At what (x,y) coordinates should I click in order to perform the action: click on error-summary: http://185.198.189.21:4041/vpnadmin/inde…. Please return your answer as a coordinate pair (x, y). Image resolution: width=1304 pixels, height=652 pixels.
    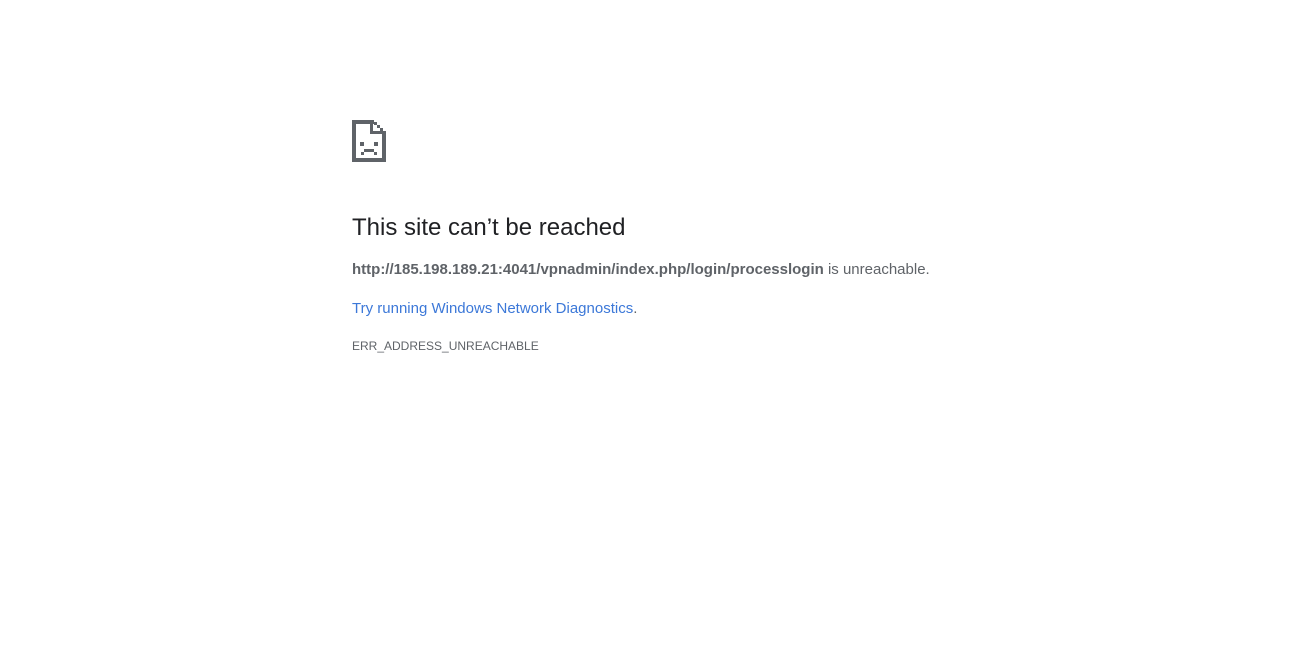
    Looking at the image, I should click on (802, 270).